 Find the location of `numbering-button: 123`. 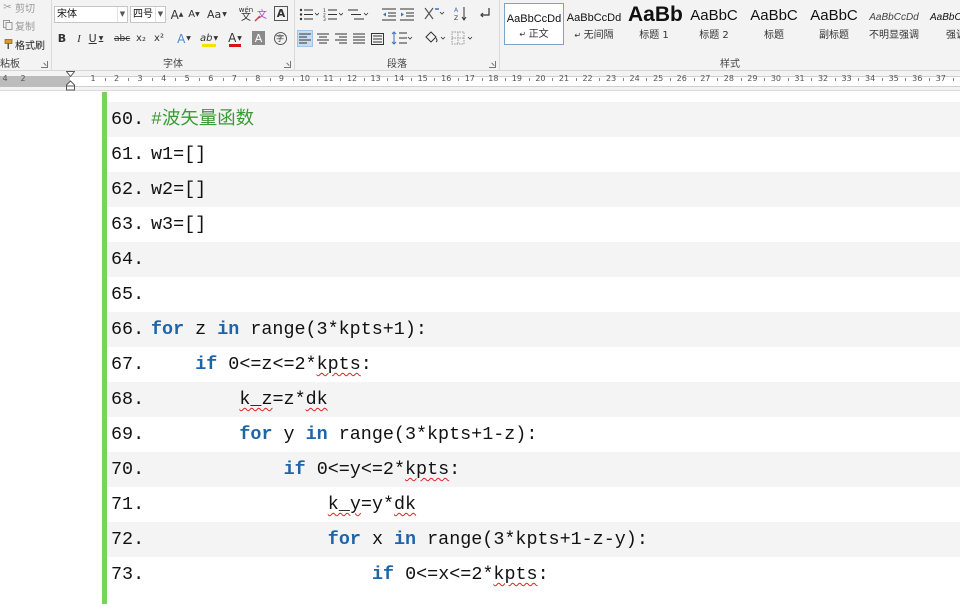

numbering-button: 123 is located at coordinates (333, 14).